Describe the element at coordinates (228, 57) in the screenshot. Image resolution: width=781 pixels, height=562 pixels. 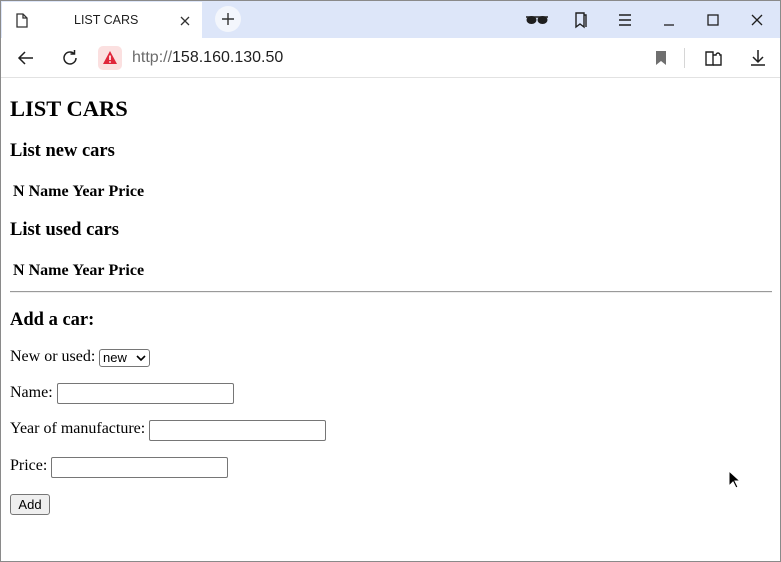
I see `url-host: 158.160.130.50` at that location.